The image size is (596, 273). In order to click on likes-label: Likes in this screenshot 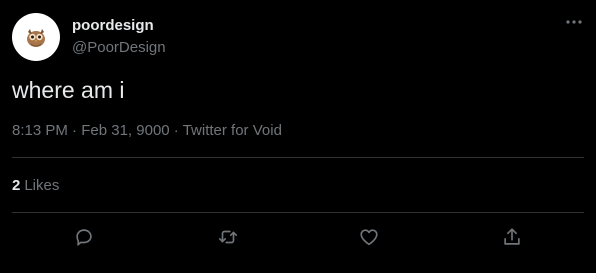, I will do `click(42, 185)`.